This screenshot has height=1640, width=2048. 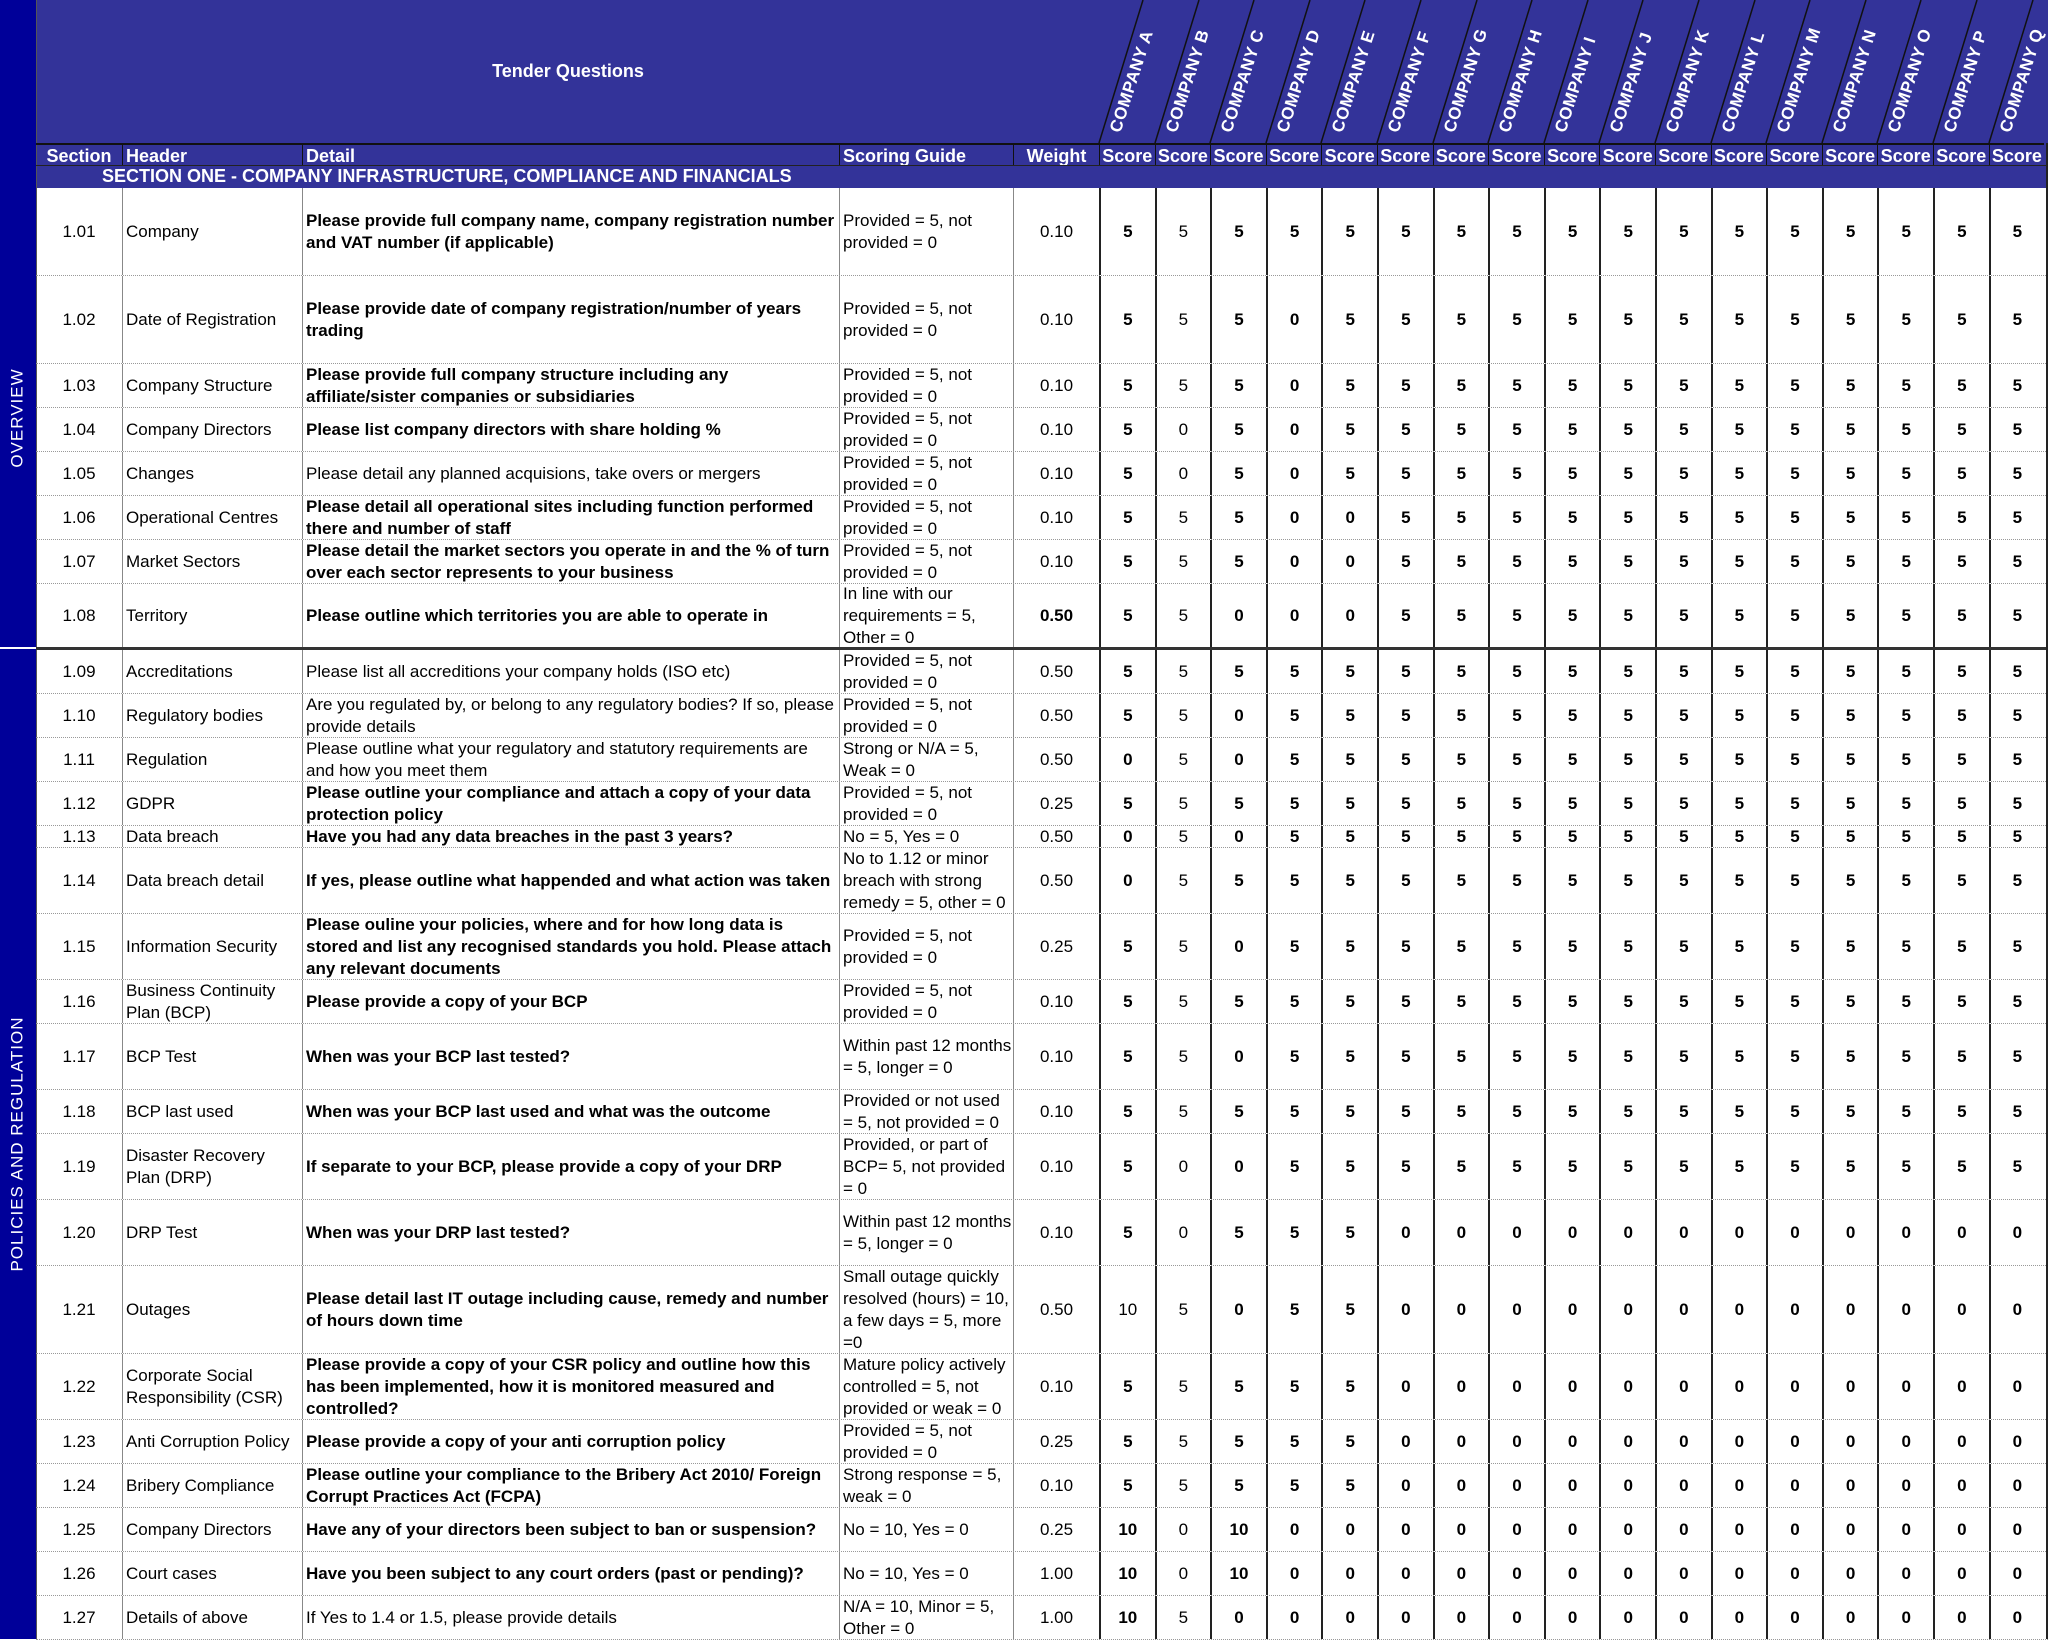 I want to click on header-cell: Regulation, so click(x=212, y=759).